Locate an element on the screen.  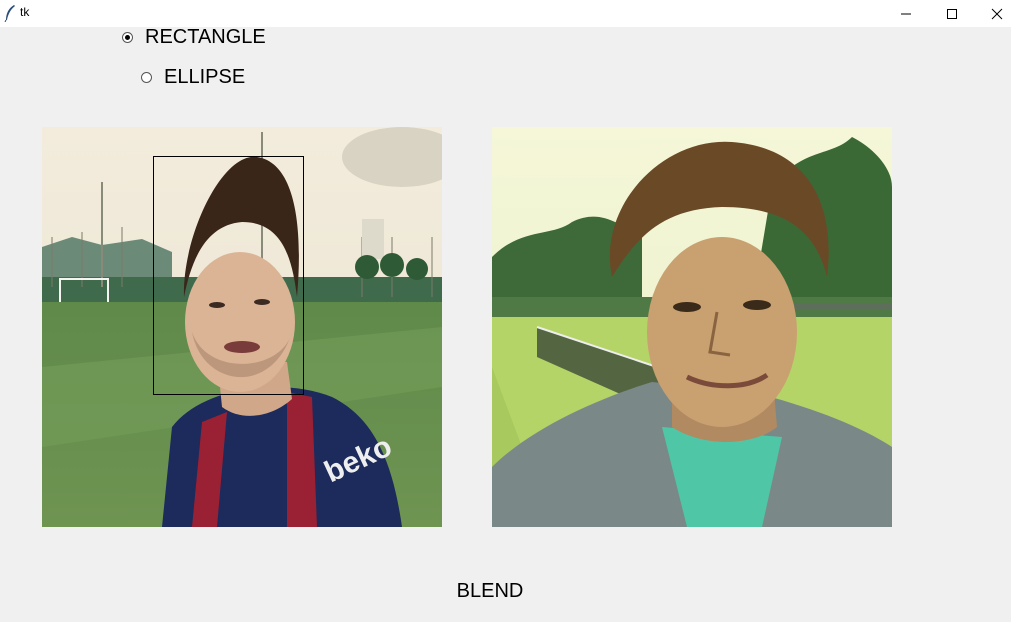
close-button is located at coordinates (992, 13).